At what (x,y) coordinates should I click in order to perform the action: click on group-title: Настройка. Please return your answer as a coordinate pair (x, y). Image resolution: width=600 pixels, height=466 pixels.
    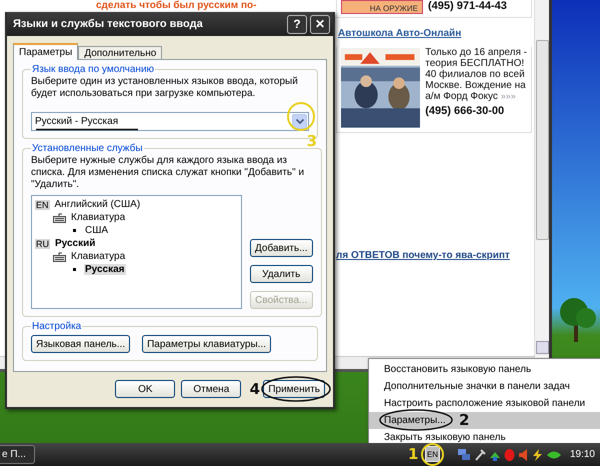
    Looking at the image, I should click on (56, 326).